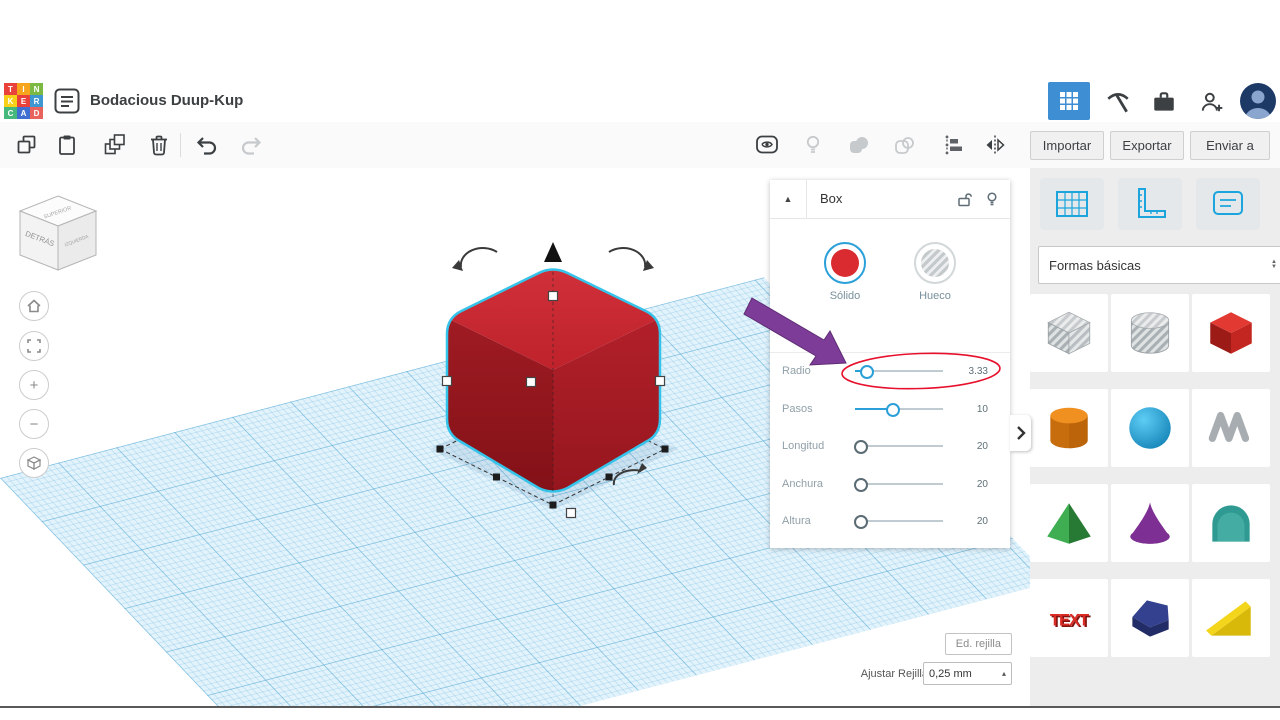  Describe the element at coordinates (796, 371) in the screenshot. I see `slider-label: Radio` at that location.